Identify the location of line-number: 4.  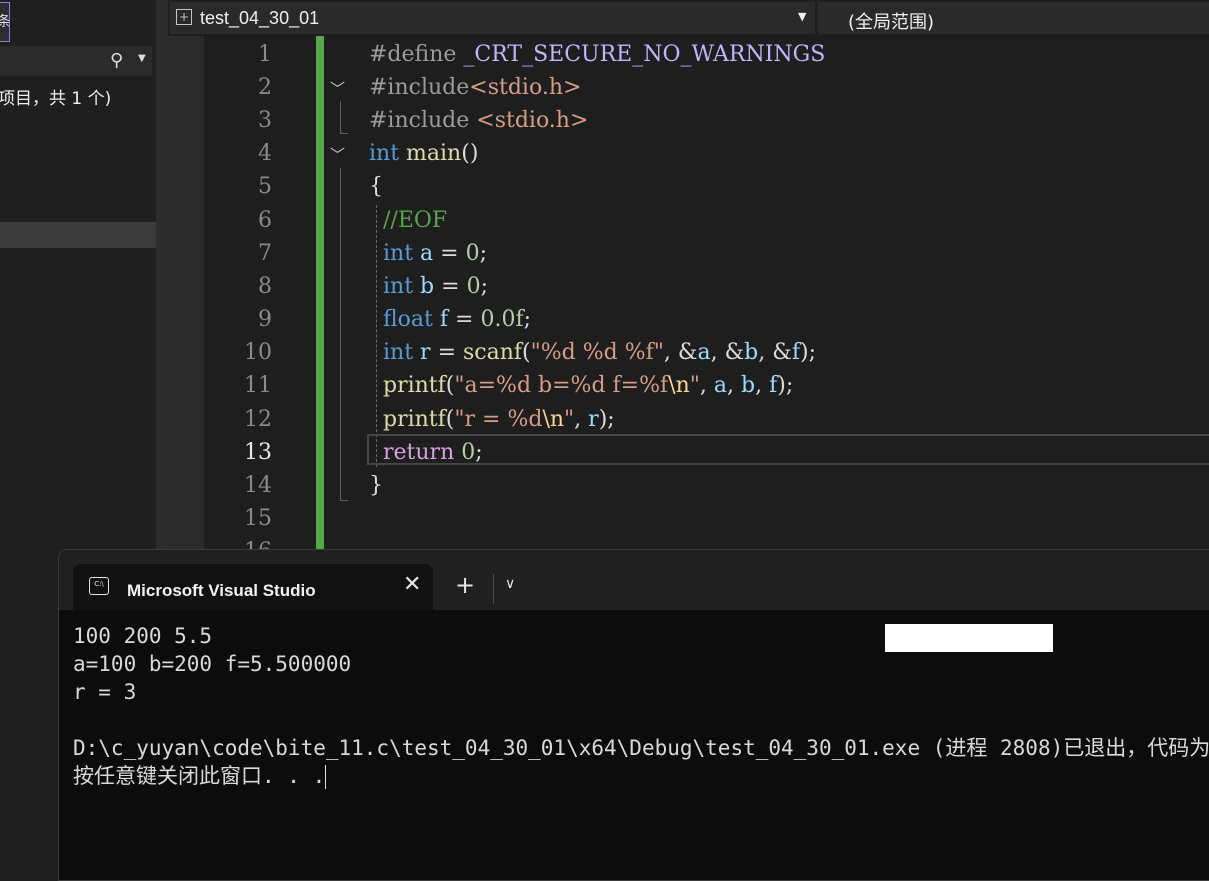
(265, 153).